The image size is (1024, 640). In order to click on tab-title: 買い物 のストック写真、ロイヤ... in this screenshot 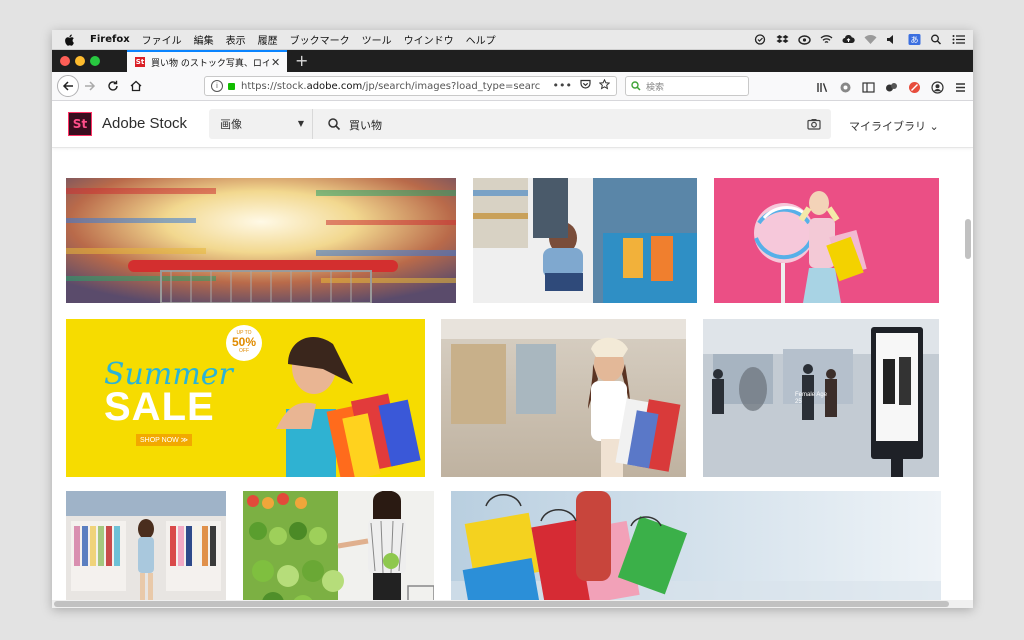, I will do `click(210, 63)`.